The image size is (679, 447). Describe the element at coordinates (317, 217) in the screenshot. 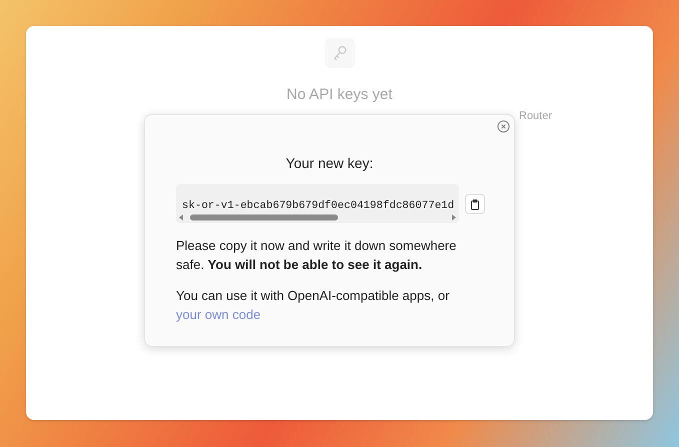

I see `horizontal-scrollbar` at that location.